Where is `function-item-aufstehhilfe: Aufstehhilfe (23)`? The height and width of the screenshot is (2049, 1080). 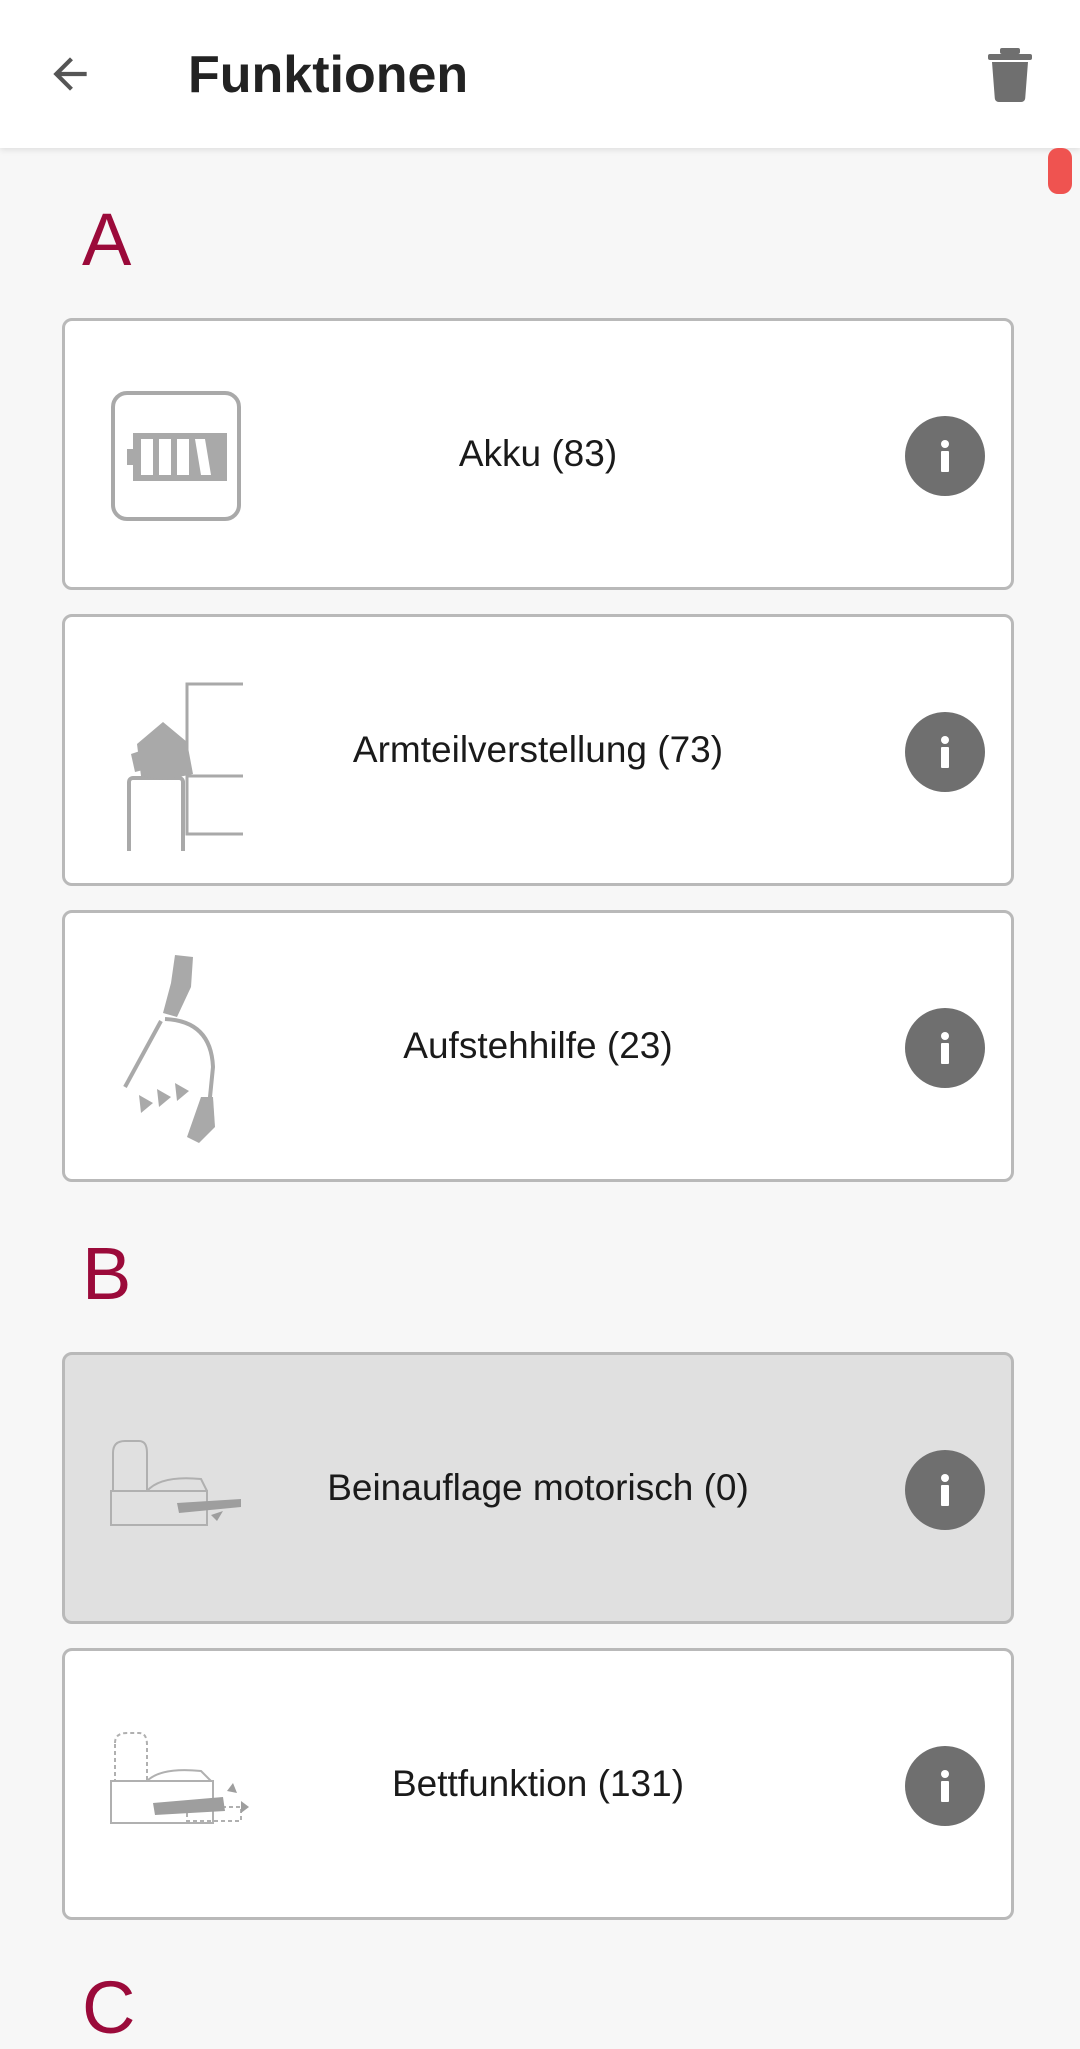 function-item-aufstehhilfe: Aufstehhilfe (23) is located at coordinates (538, 1046).